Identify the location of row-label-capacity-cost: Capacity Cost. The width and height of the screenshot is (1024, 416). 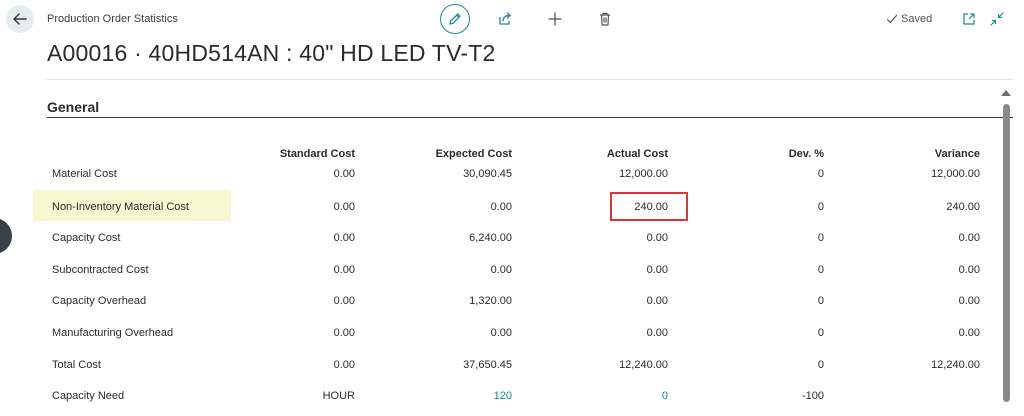
(86, 238).